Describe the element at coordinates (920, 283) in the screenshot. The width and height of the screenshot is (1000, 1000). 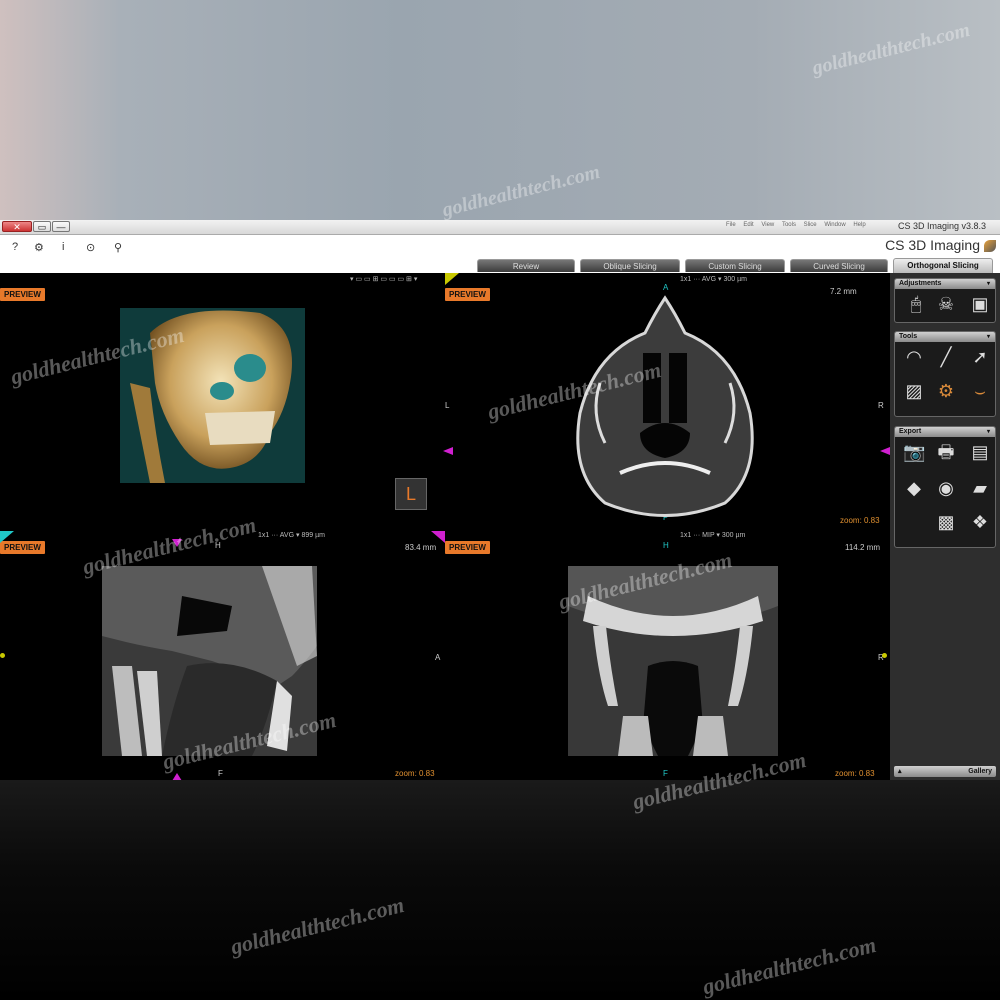
I see `panel-title: Adjustments` at that location.